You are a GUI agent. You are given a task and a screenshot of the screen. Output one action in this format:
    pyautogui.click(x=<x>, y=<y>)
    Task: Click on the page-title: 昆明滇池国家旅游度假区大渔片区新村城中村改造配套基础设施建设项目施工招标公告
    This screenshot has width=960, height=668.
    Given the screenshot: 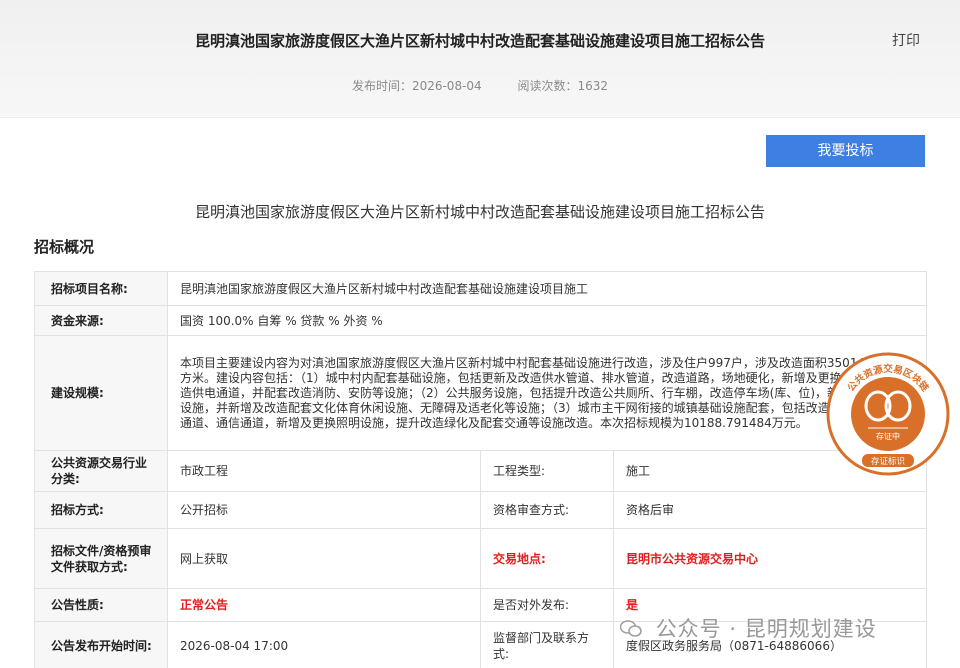 What is the action you would take?
    pyautogui.click(x=479, y=41)
    